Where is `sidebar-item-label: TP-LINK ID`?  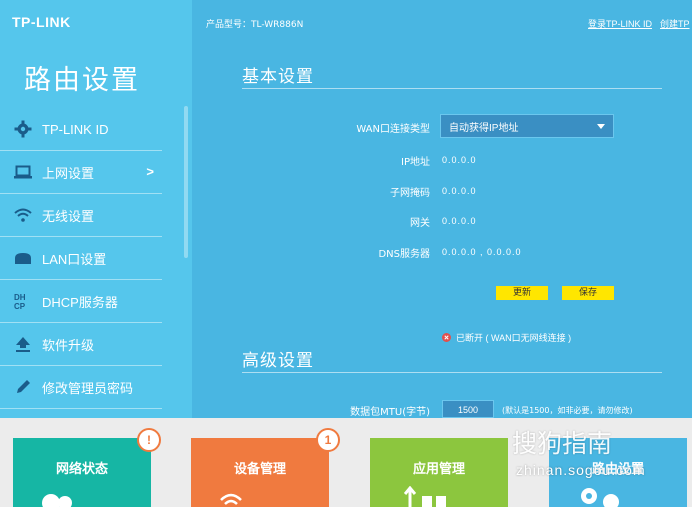 sidebar-item-label: TP-LINK ID is located at coordinates (75, 129).